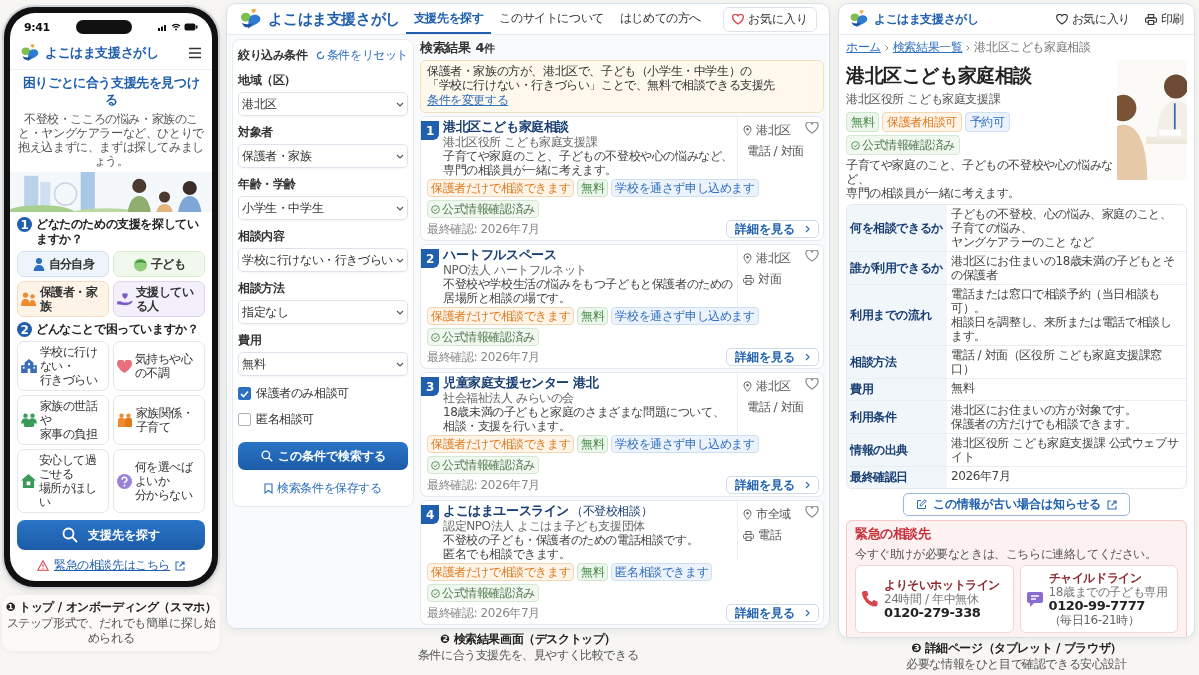 The width and height of the screenshot is (1199, 675). Describe the element at coordinates (30, 53) in the screenshot. I see `logo-icon` at that location.